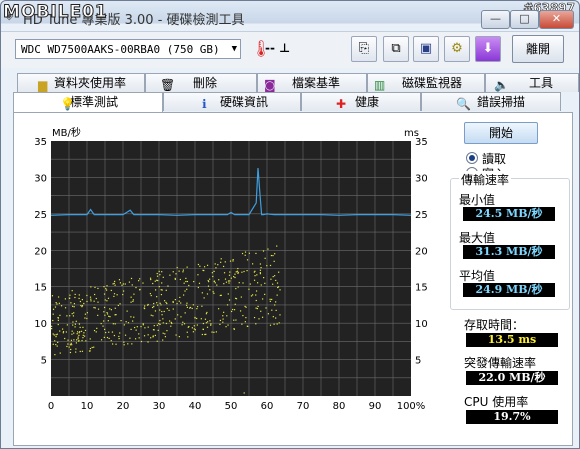 This screenshot has height=449, width=580. What do you see at coordinates (538, 49) in the screenshot?
I see `exit-button: 離開` at bounding box center [538, 49].